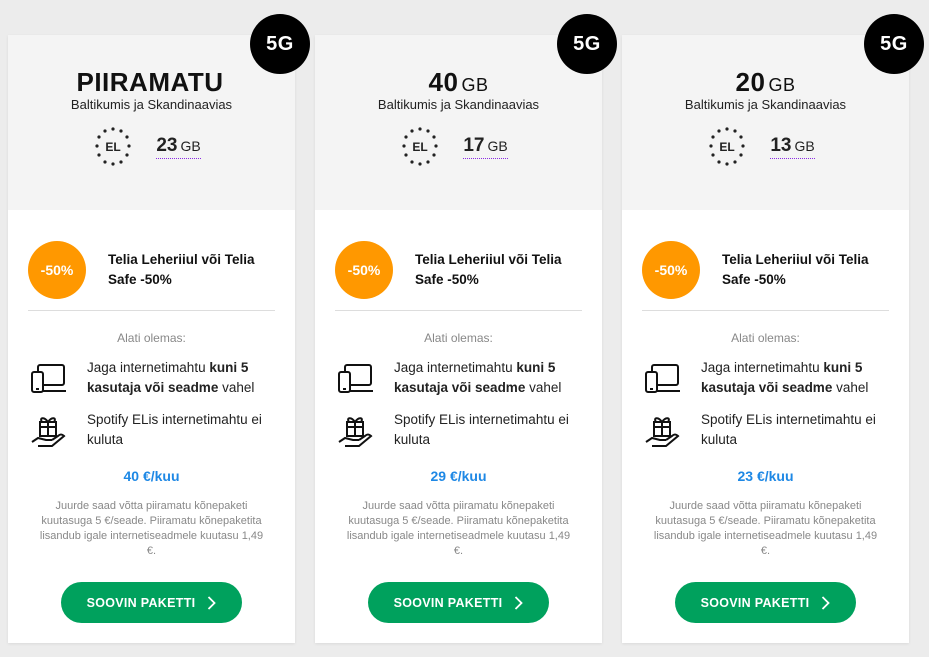 This screenshot has width=929, height=657. I want to click on plan-price: 40 €/kuu, so click(151, 476).